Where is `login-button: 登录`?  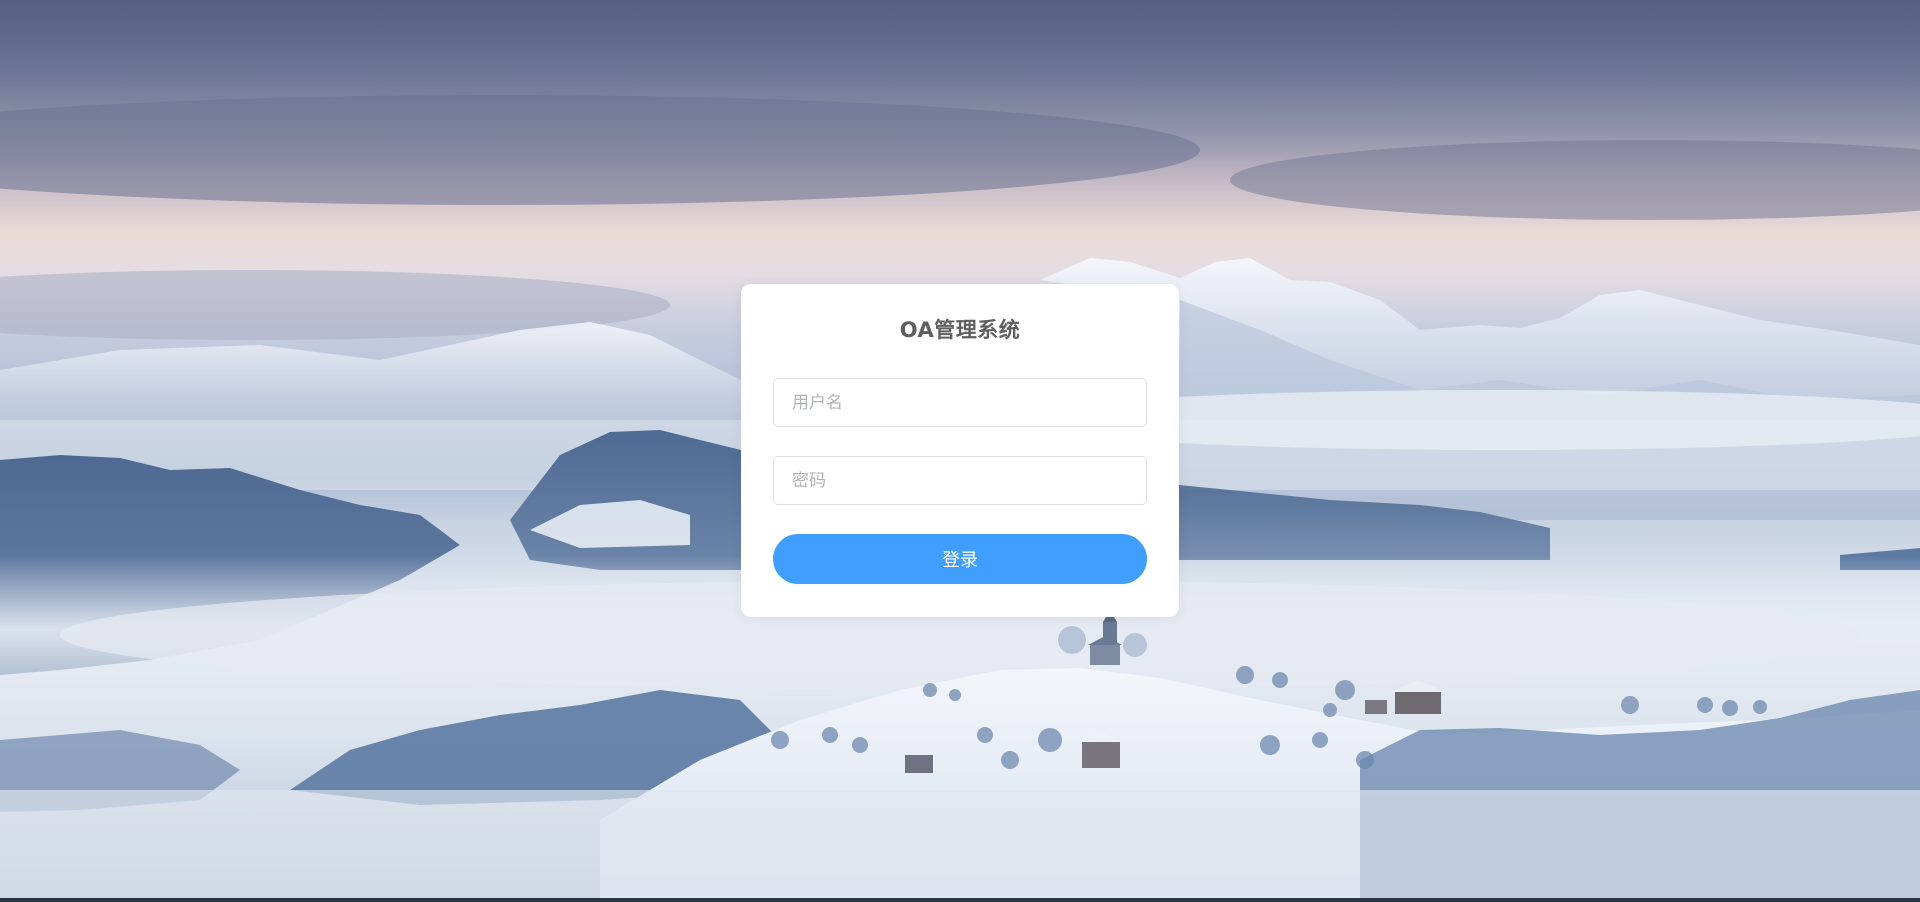 login-button: 登录 is located at coordinates (960, 559).